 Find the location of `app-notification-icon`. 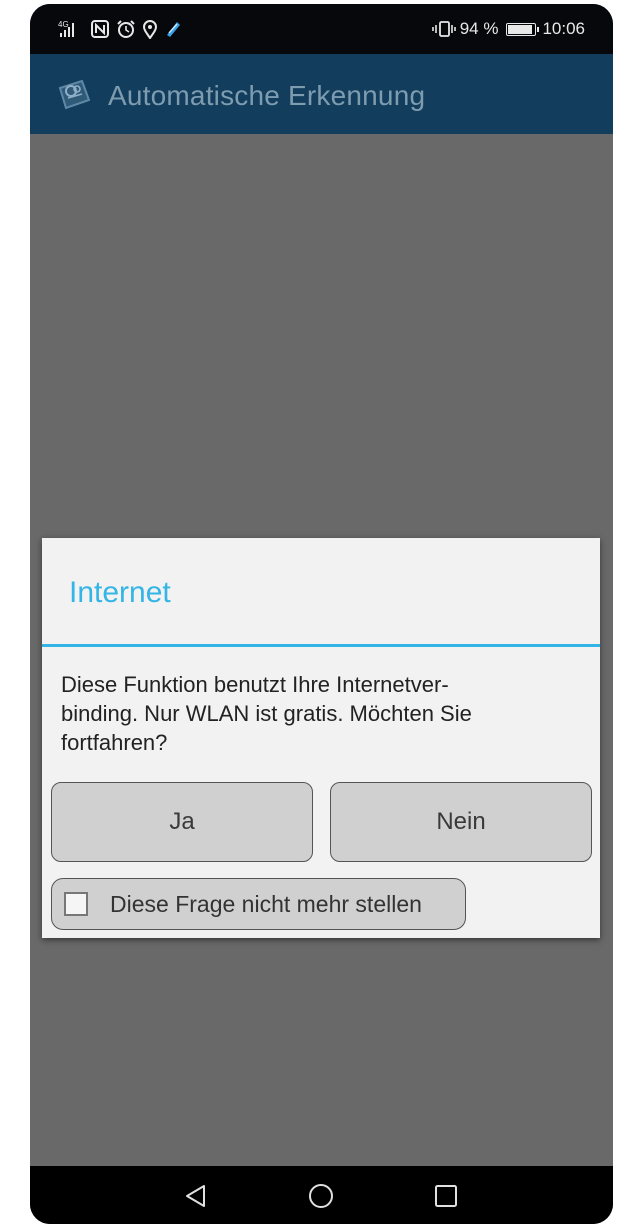

app-notification-icon is located at coordinates (173, 29).